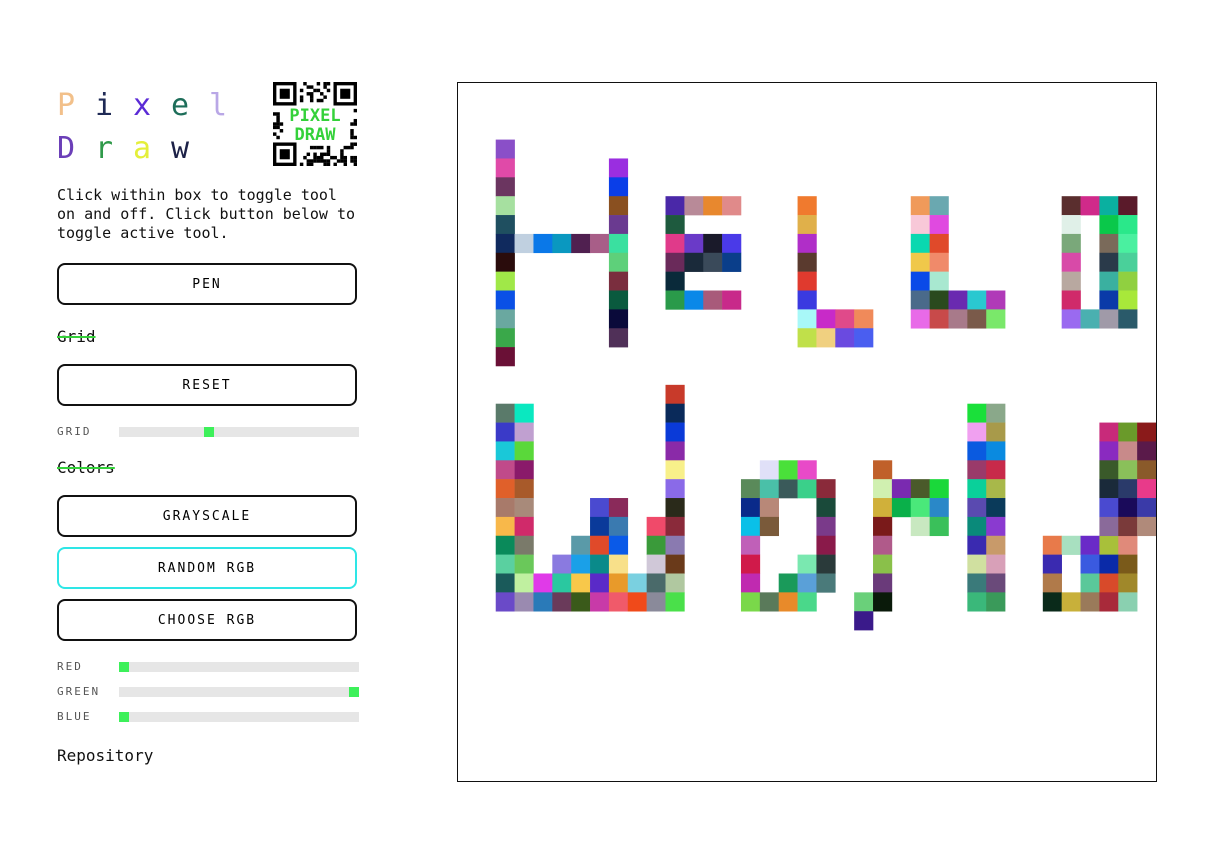 The width and height of the screenshot is (1208, 851). Describe the element at coordinates (239, 432) in the screenshot. I see `grid-slider` at that location.